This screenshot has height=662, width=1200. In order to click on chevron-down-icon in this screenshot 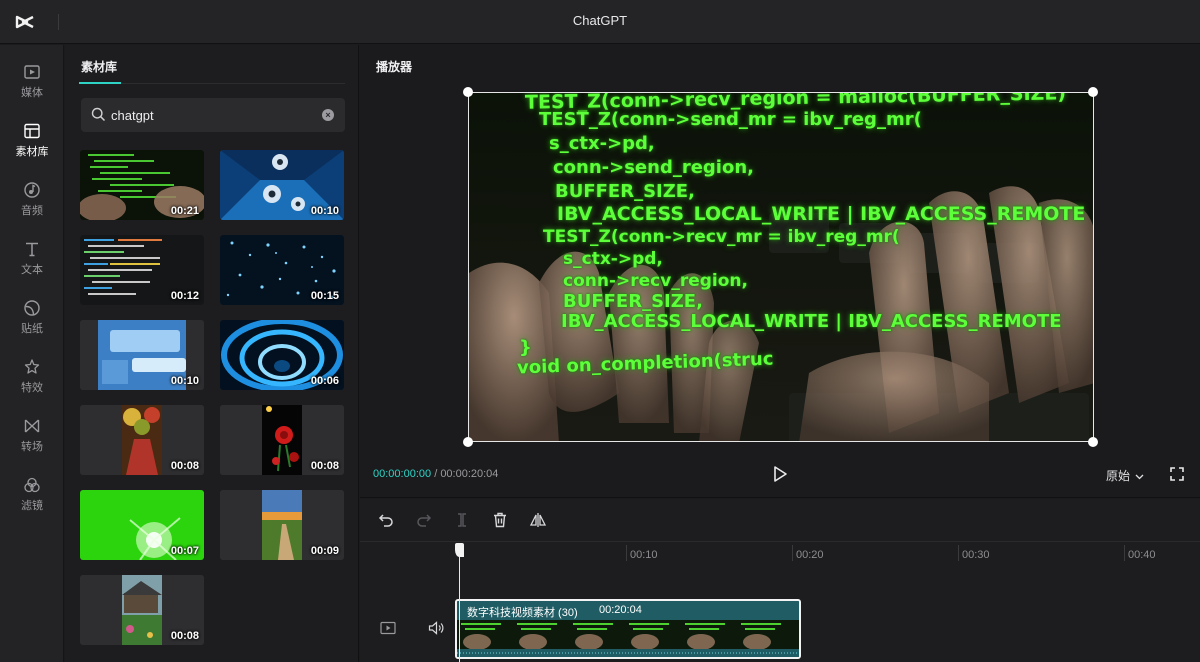, I will do `click(1139, 477)`.